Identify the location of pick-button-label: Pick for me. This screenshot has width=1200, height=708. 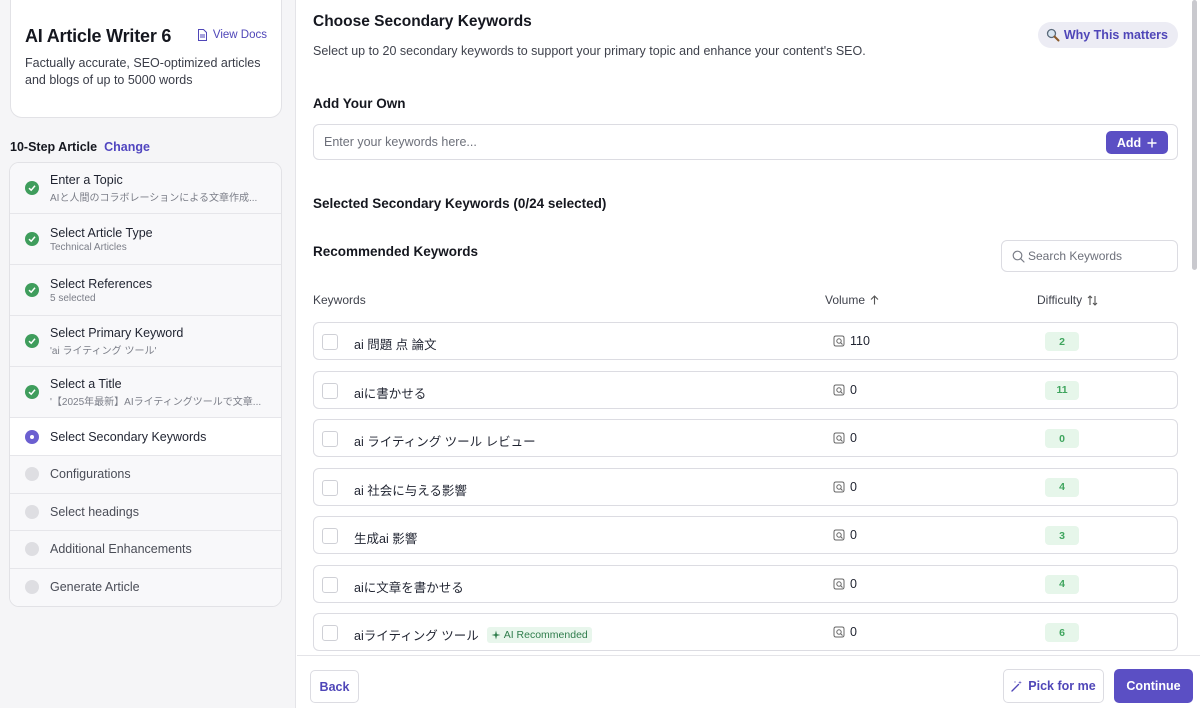
(1062, 686).